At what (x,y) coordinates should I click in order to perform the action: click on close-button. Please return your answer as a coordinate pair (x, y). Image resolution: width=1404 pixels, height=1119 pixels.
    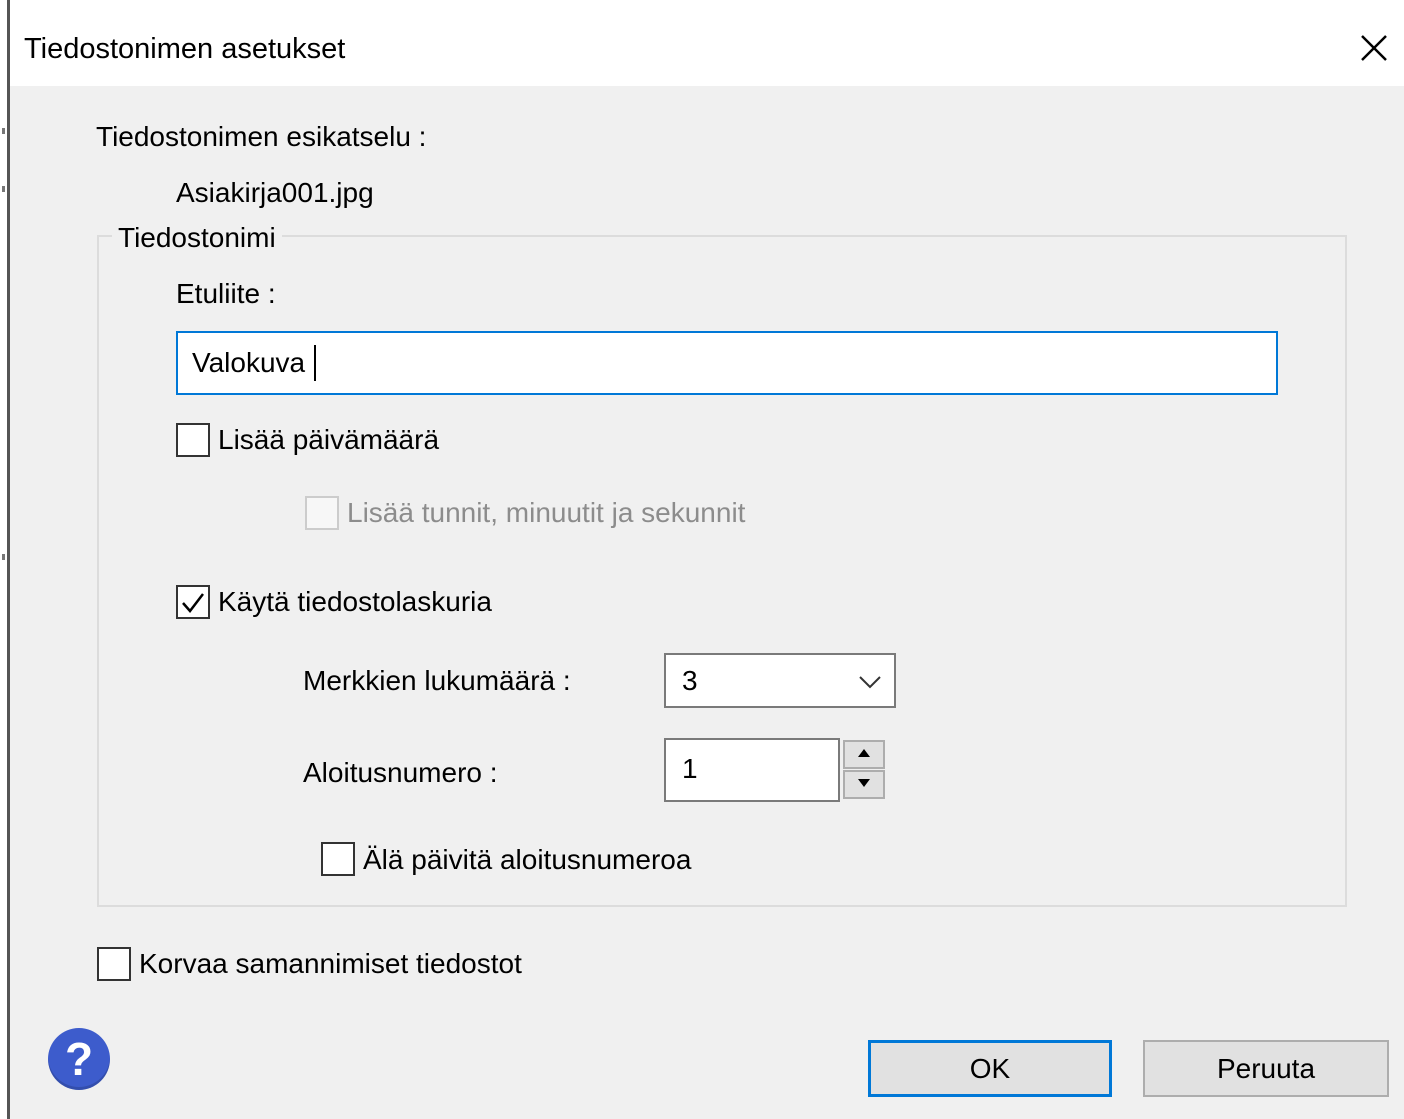
    Looking at the image, I should click on (1374, 48).